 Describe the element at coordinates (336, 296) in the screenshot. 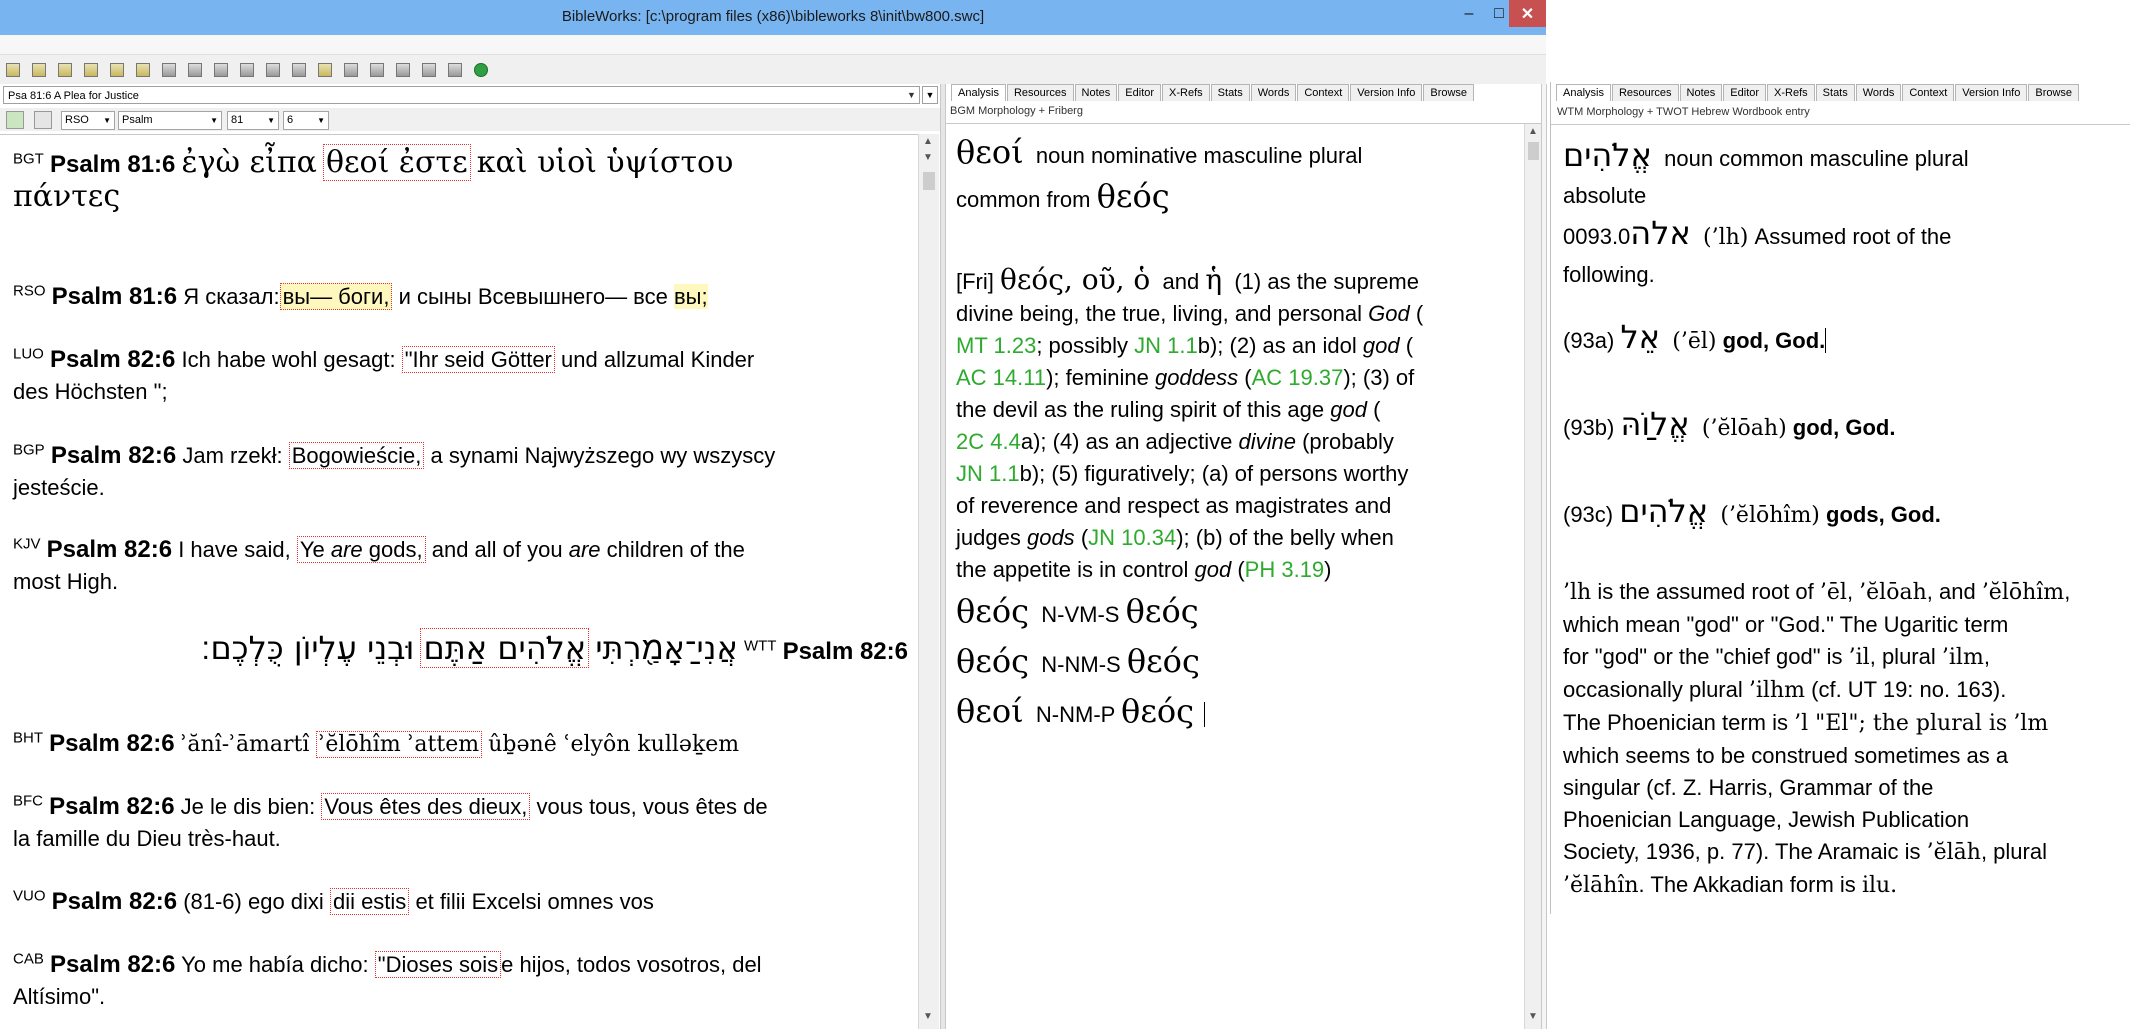

I see `search-hit: вы— боги,` at that location.